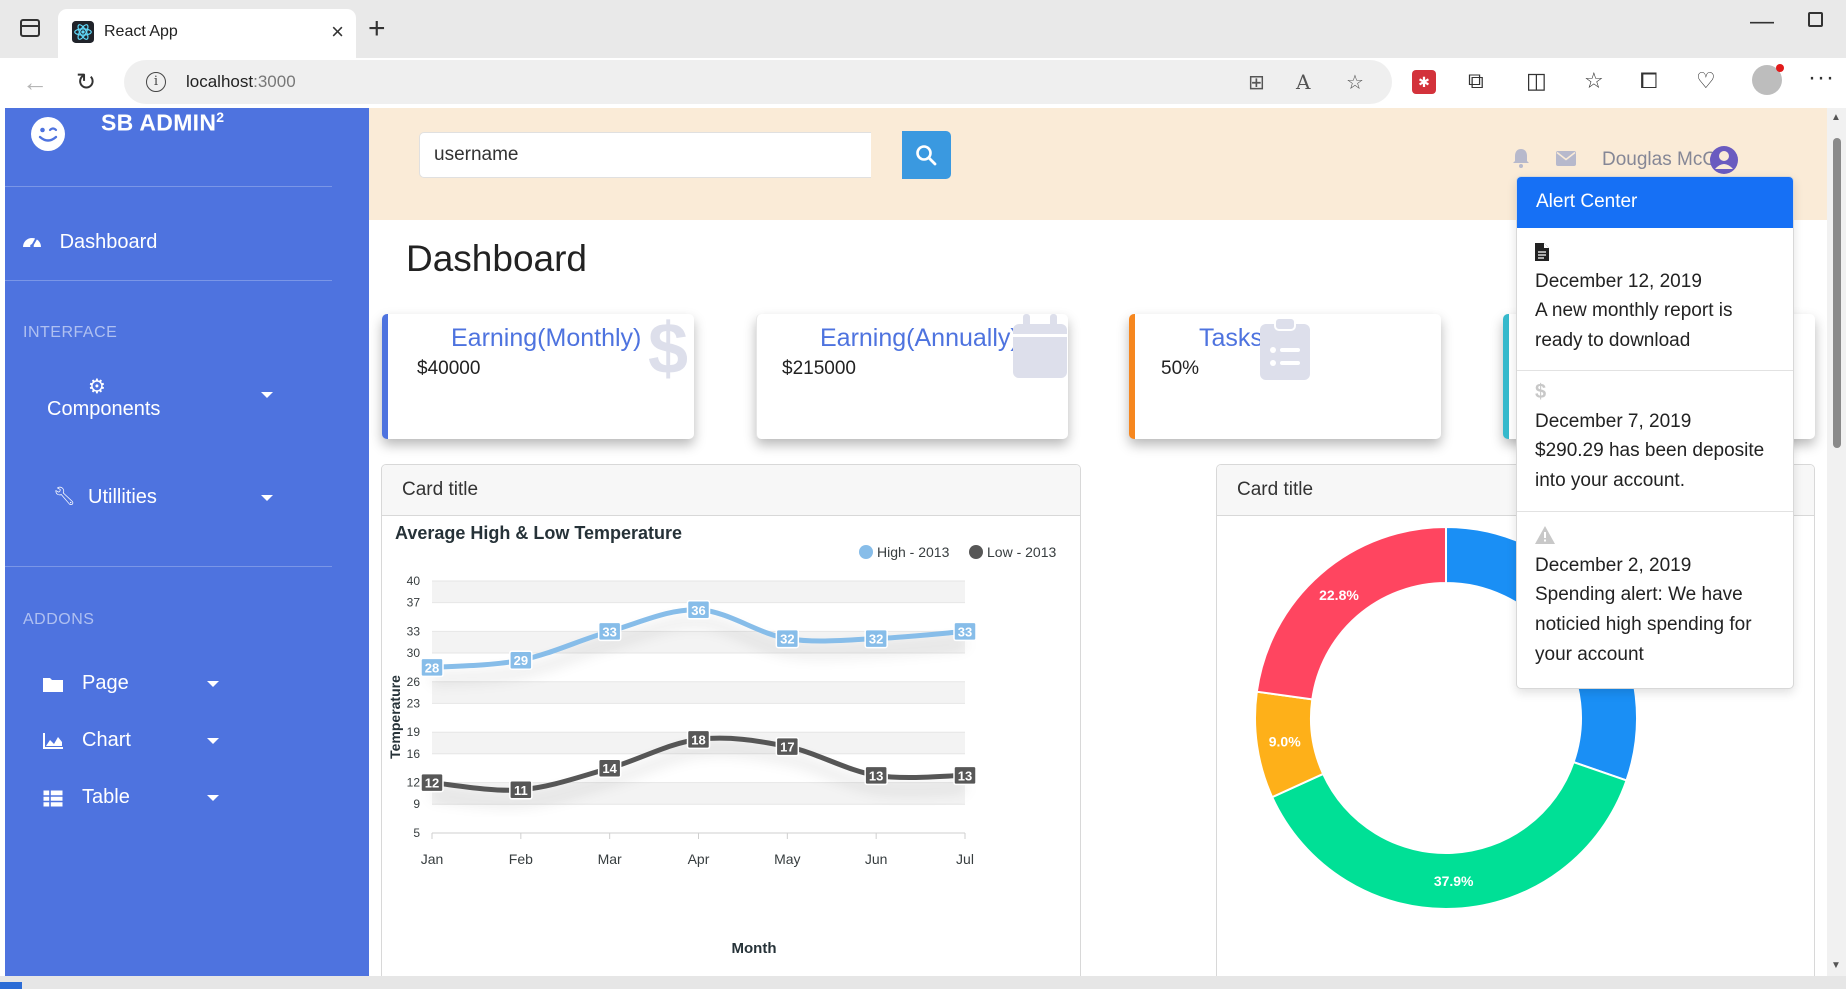 Image resolution: width=1846 pixels, height=989 pixels. Describe the element at coordinates (1180, 368) in the screenshot. I see `stat-value: 50%` at that location.